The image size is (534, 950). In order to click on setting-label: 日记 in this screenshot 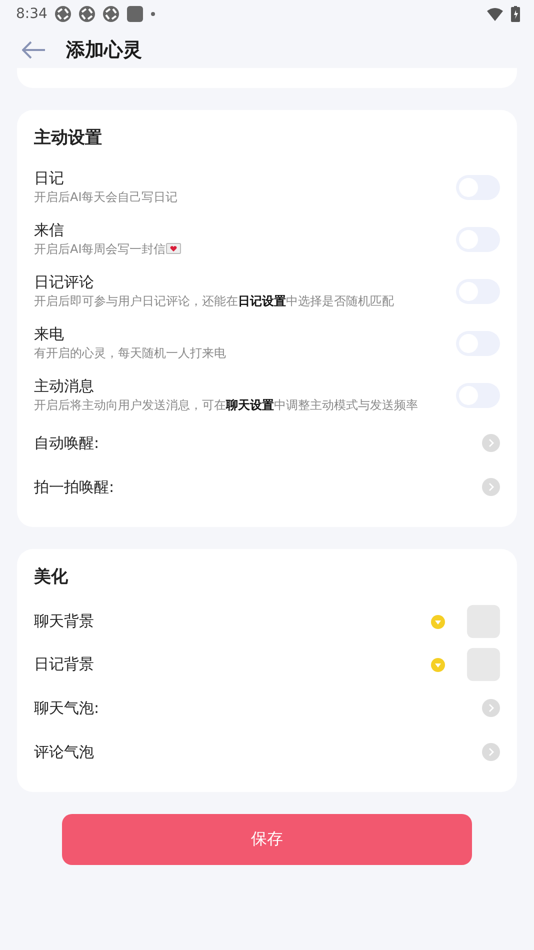, I will do `click(49, 178)`.